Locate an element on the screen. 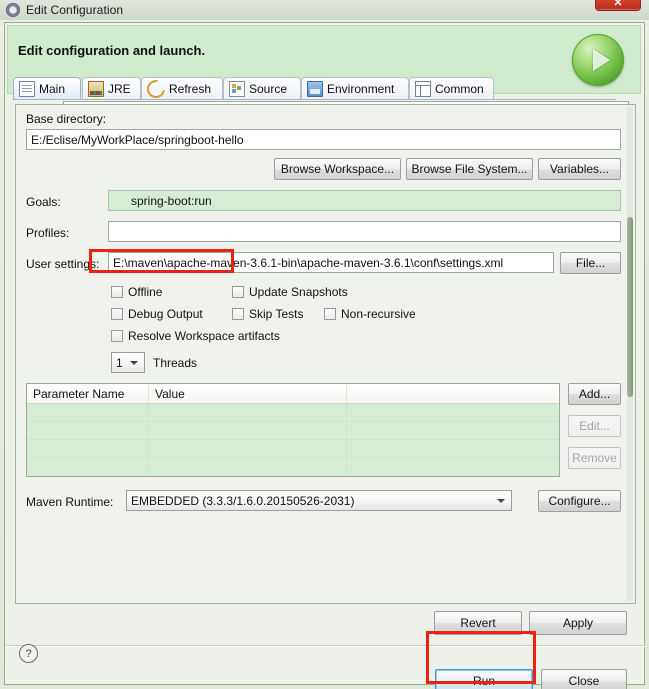 The width and height of the screenshot is (649, 689). checkbox-debug-output-label: Debug Output is located at coordinates (165, 314).